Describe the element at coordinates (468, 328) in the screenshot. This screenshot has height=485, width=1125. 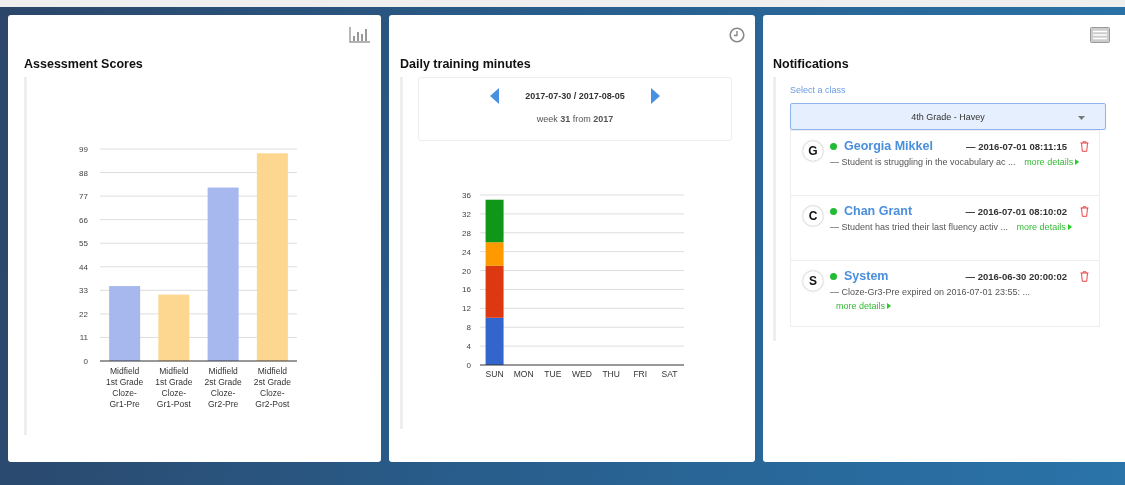
I see `axis-tick: 8` at that location.